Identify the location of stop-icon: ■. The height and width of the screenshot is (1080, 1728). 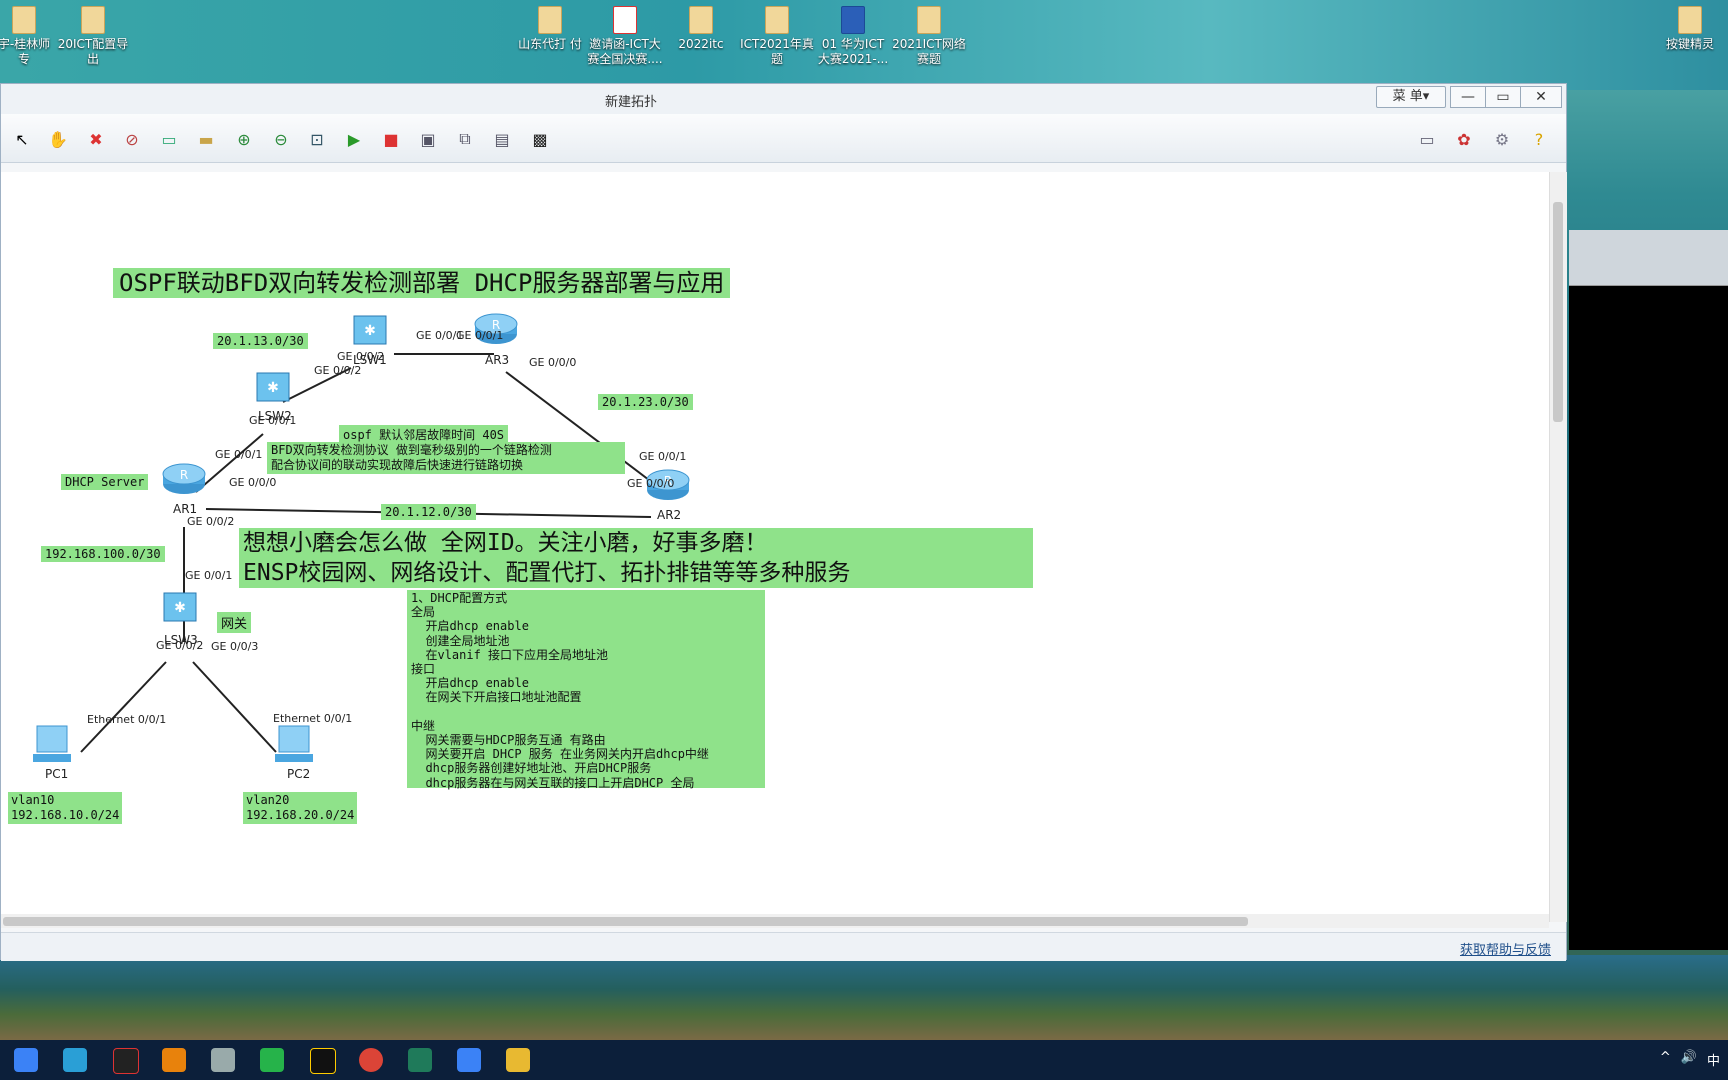
(391, 139).